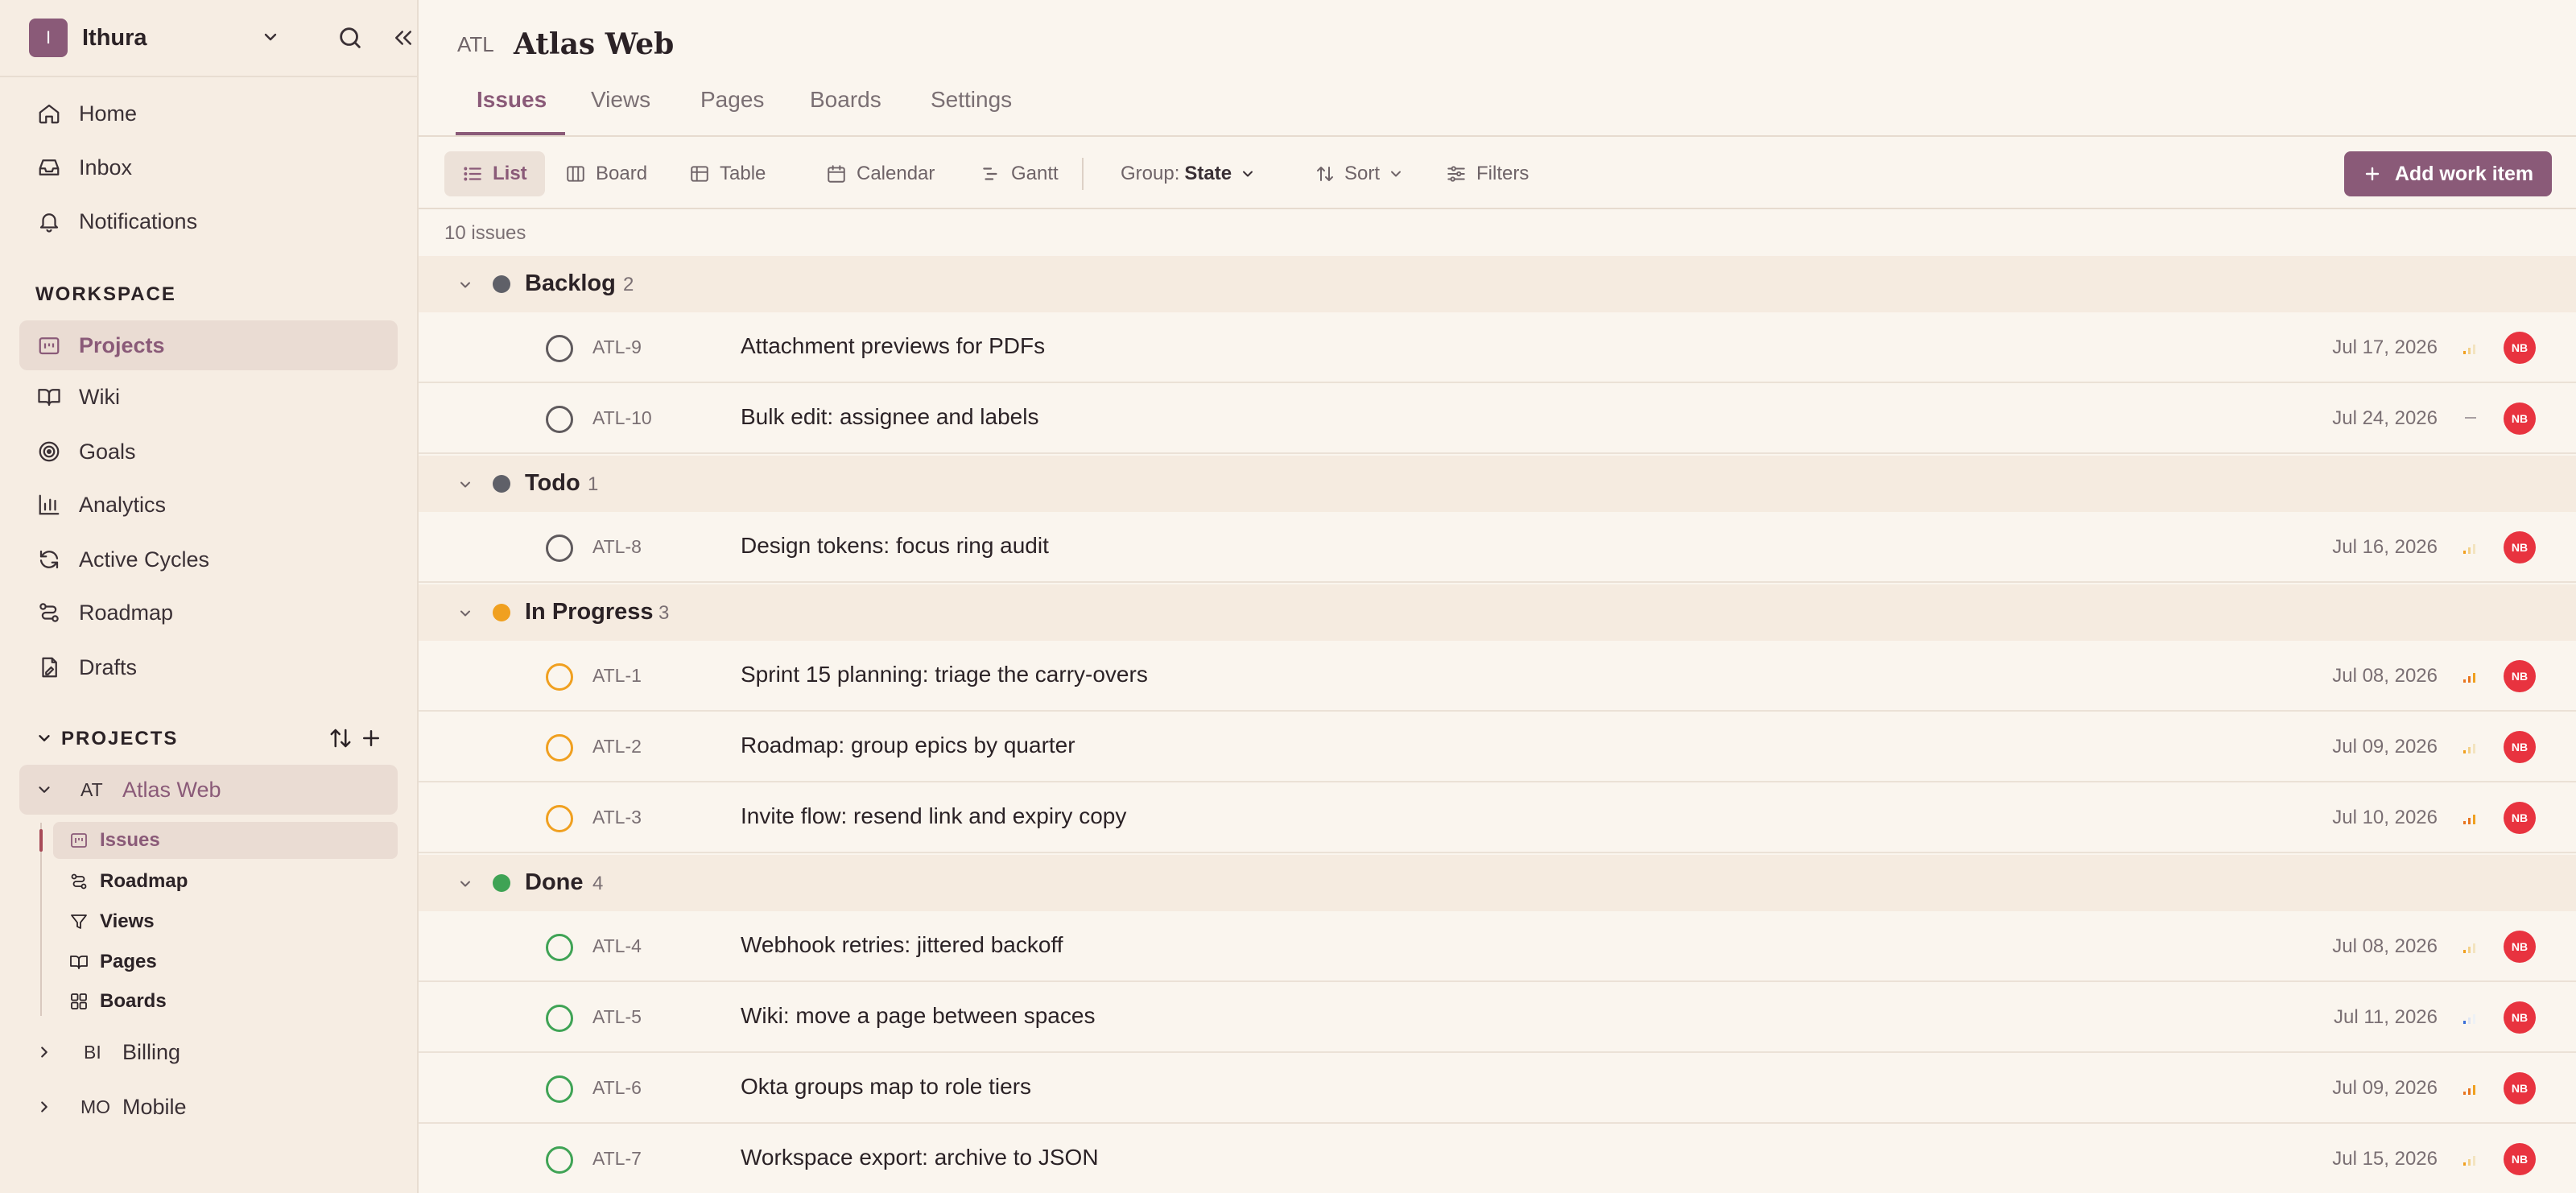 The width and height of the screenshot is (2576, 1193). I want to click on group-header-todo: Todo 1, so click(1497, 484).